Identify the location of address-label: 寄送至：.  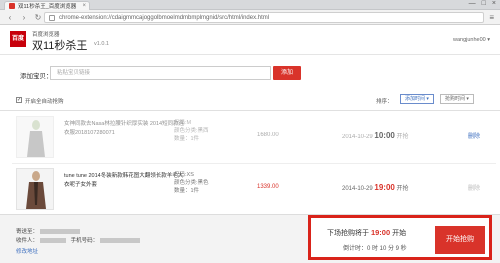
(27, 232).